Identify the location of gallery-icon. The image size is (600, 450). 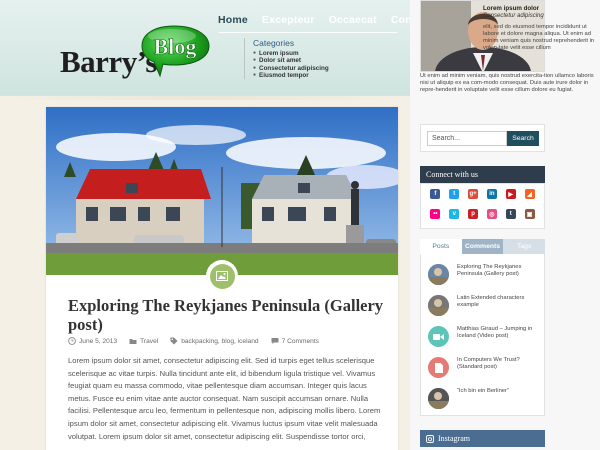
(222, 276).